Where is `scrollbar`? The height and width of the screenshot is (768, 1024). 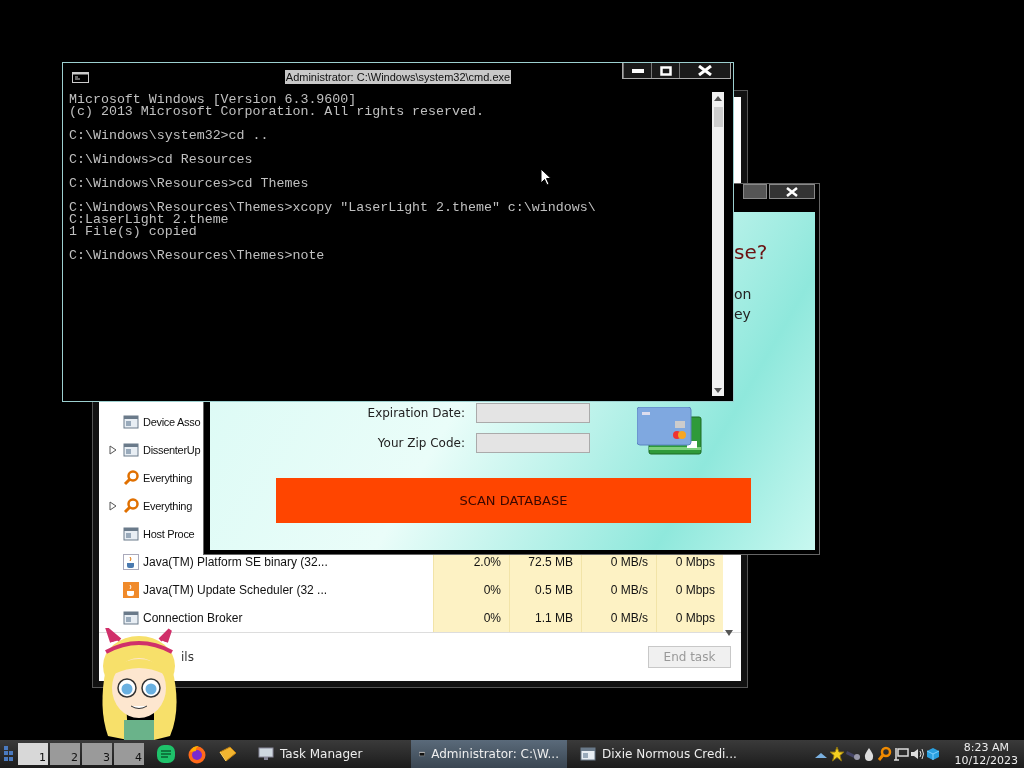
scrollbar is located at coordinates (718, 244).